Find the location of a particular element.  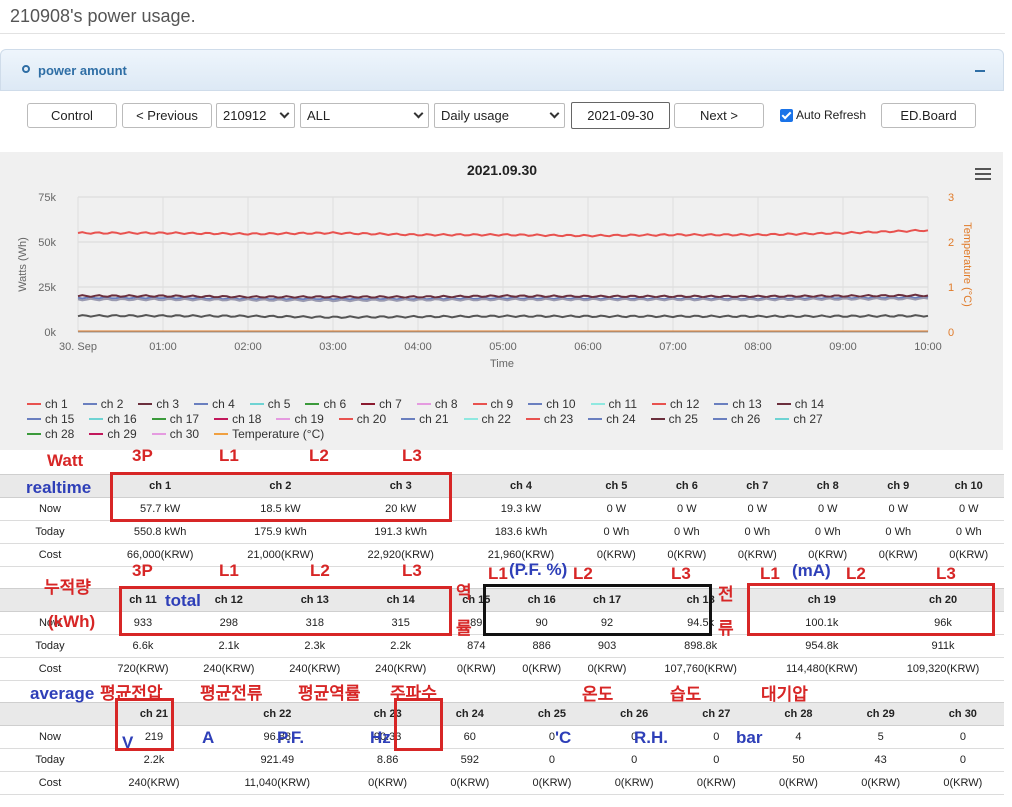

y-axis-label: Watts (Wh) is located at coordinates (23, 264).